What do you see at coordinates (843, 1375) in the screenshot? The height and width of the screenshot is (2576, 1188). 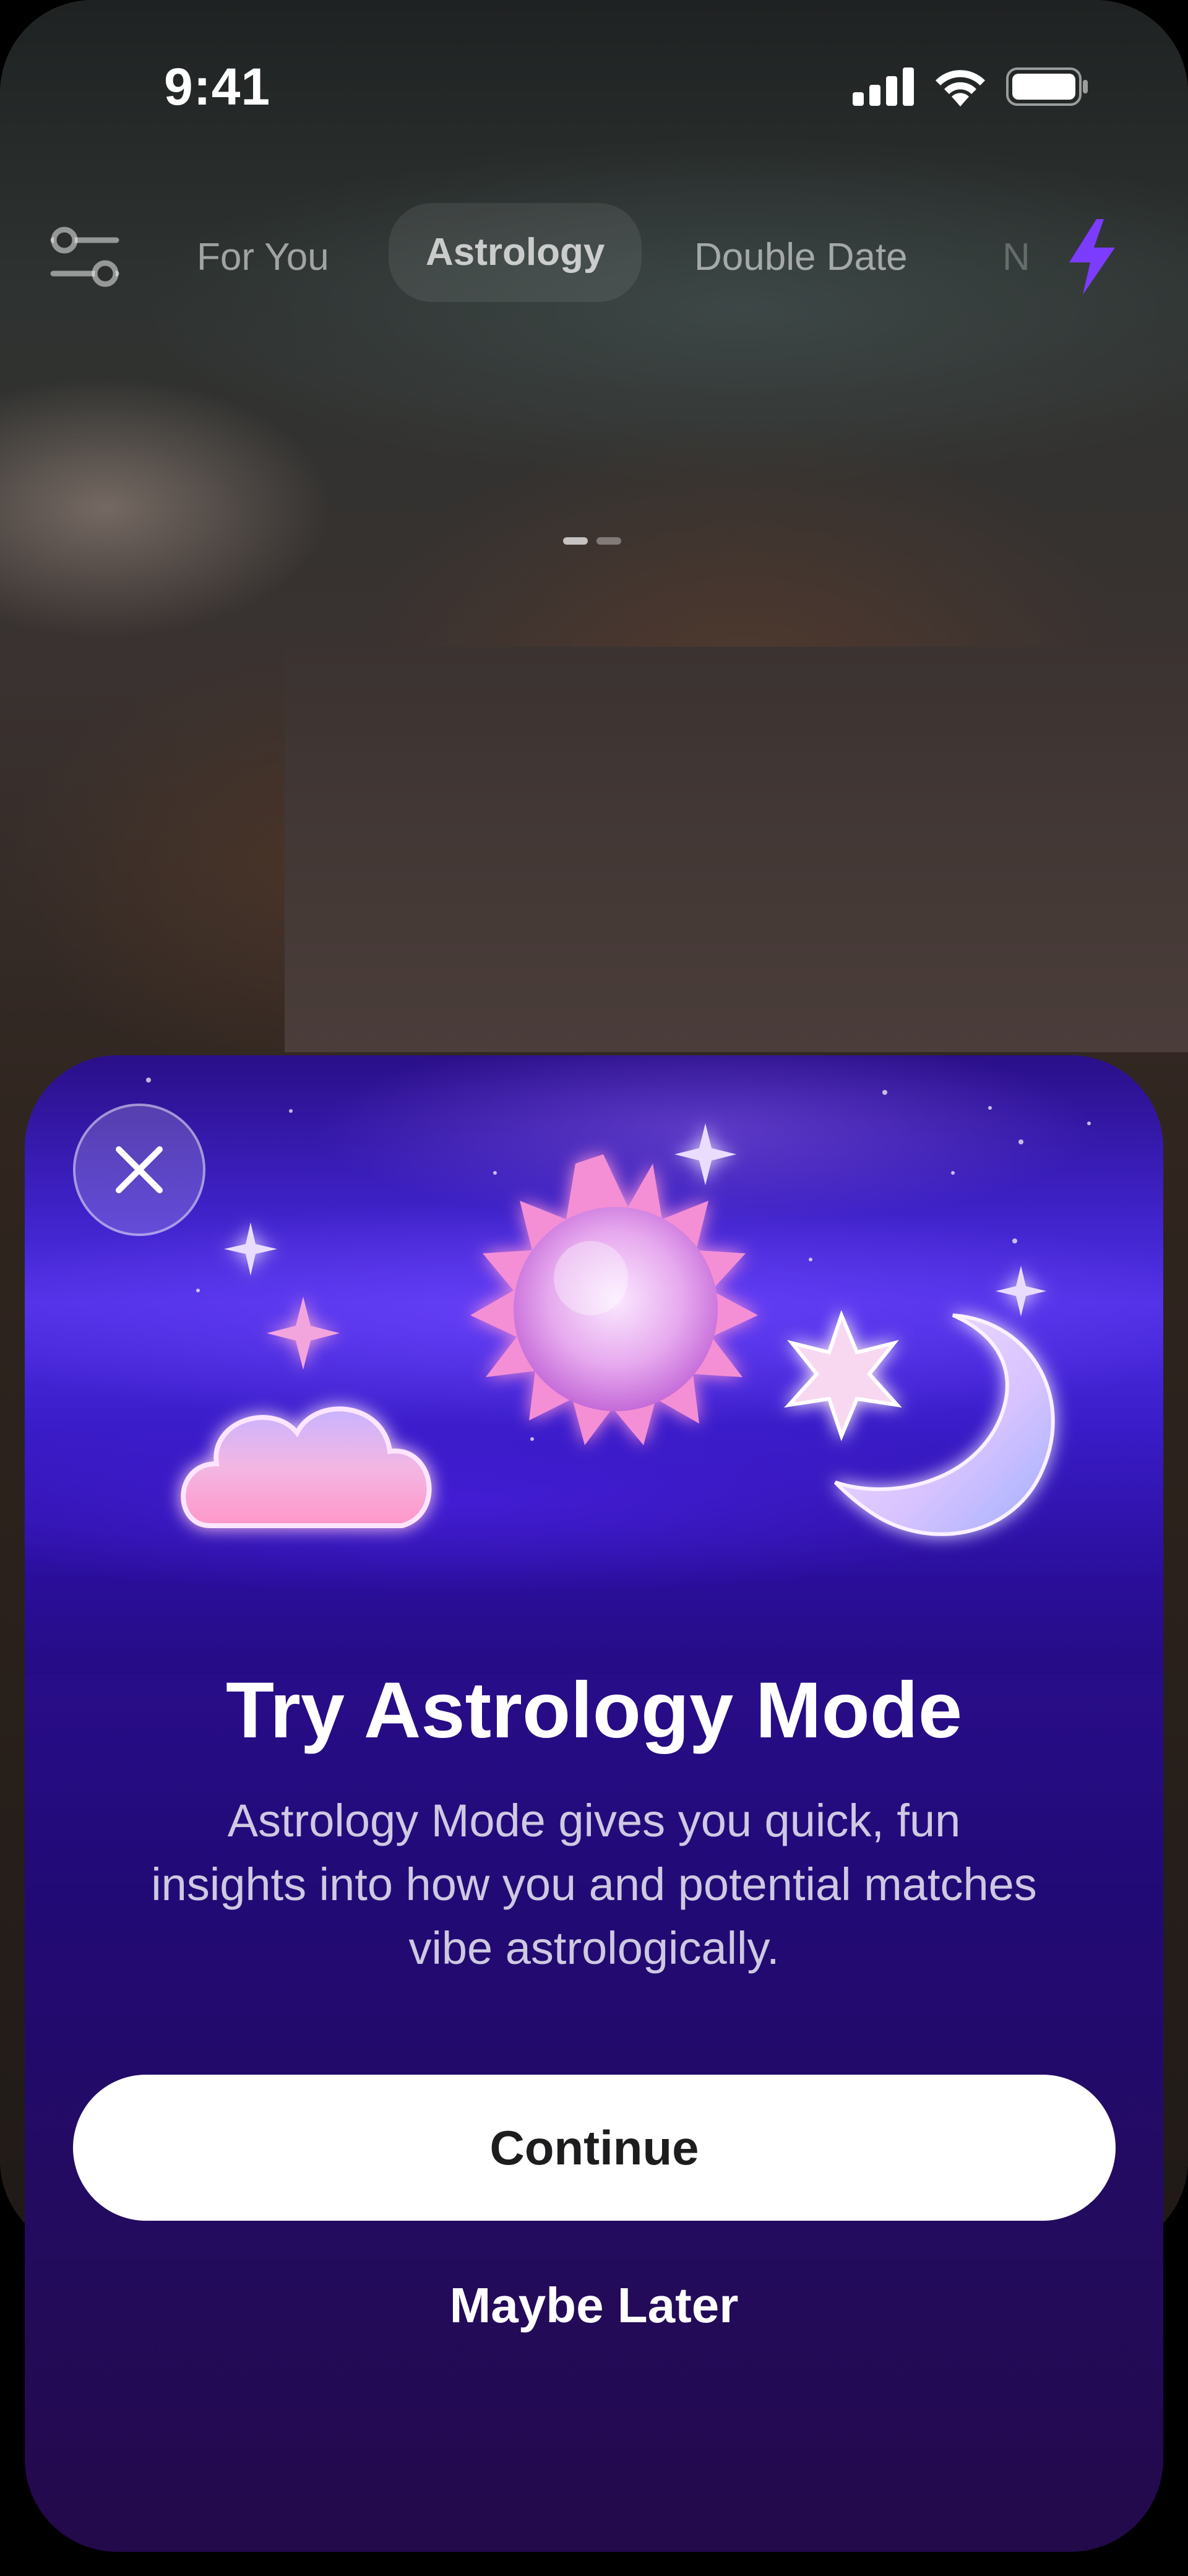 I see `star-icon` at bounding box center [843, 1375].